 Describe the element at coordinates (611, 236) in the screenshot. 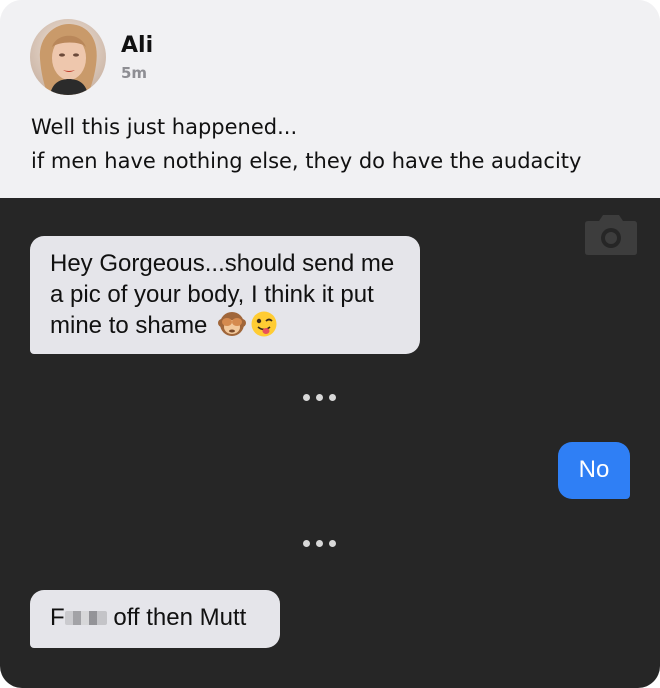

I see `camera-icon` at that location.